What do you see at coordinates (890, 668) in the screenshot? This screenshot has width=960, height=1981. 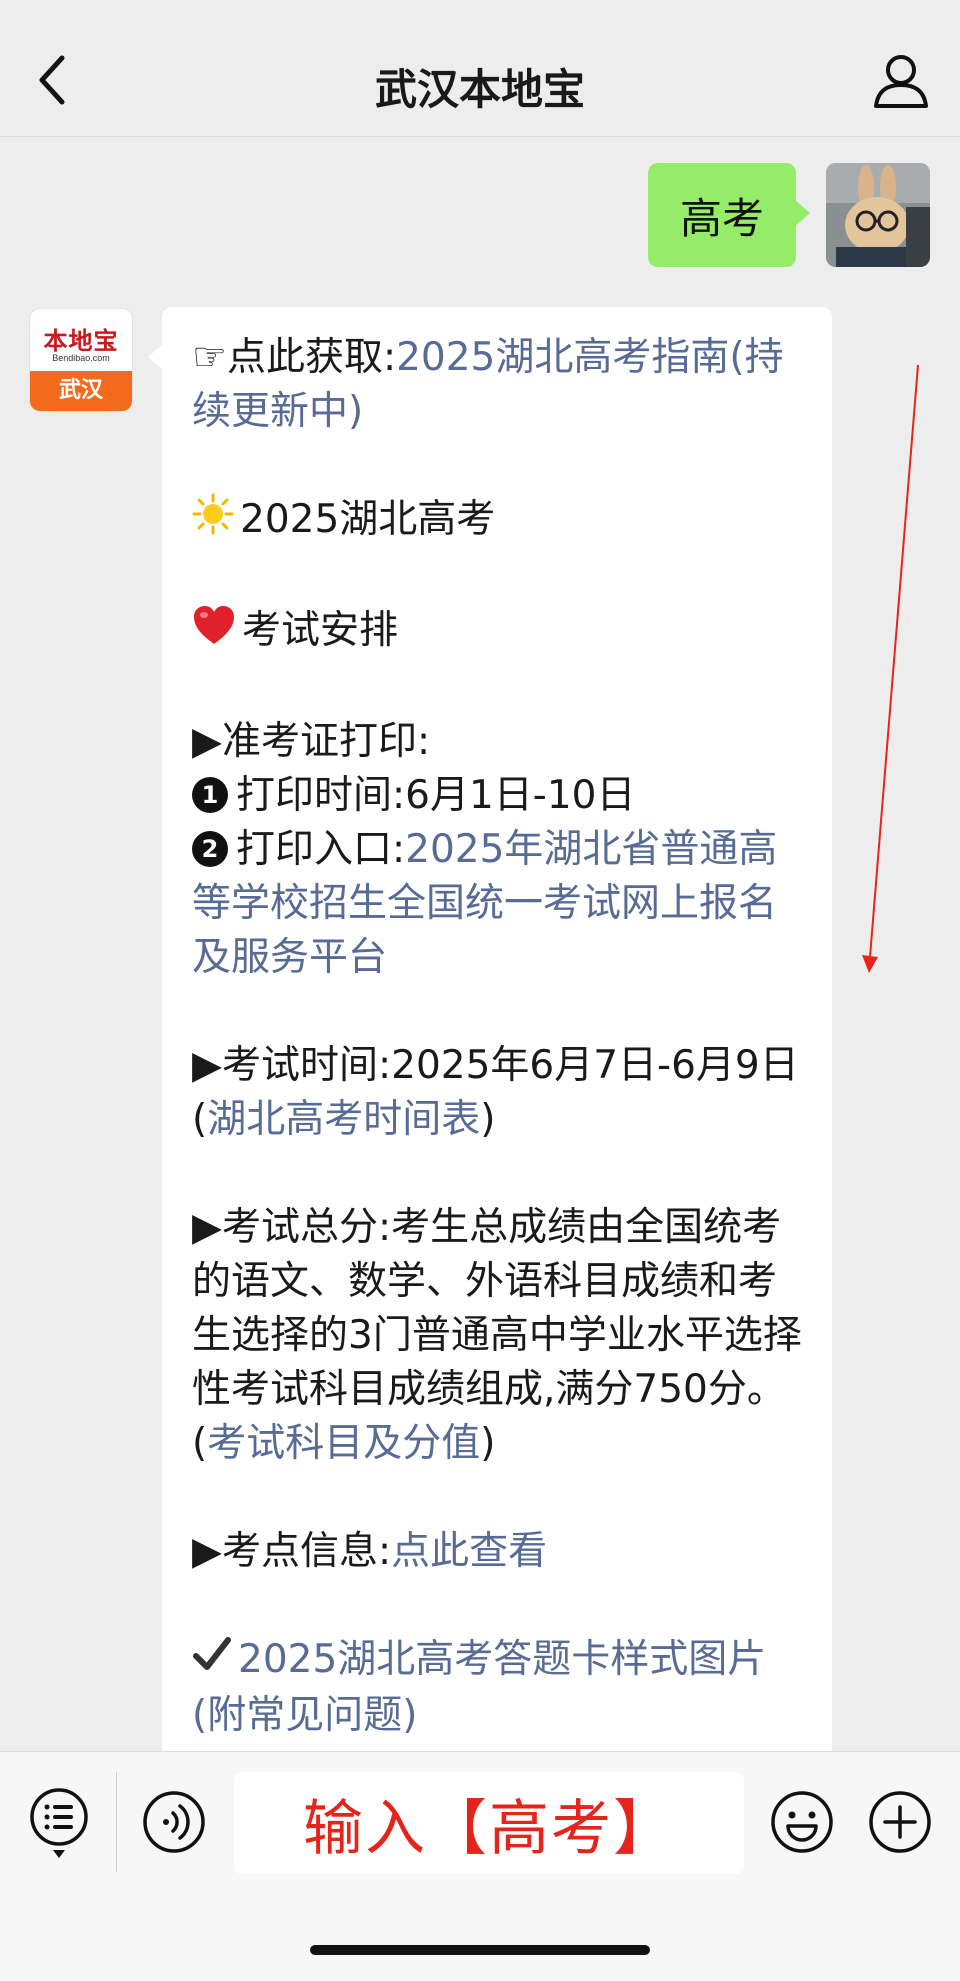 I see `annotation-arrow-icon` at bounding box center [890, 668].